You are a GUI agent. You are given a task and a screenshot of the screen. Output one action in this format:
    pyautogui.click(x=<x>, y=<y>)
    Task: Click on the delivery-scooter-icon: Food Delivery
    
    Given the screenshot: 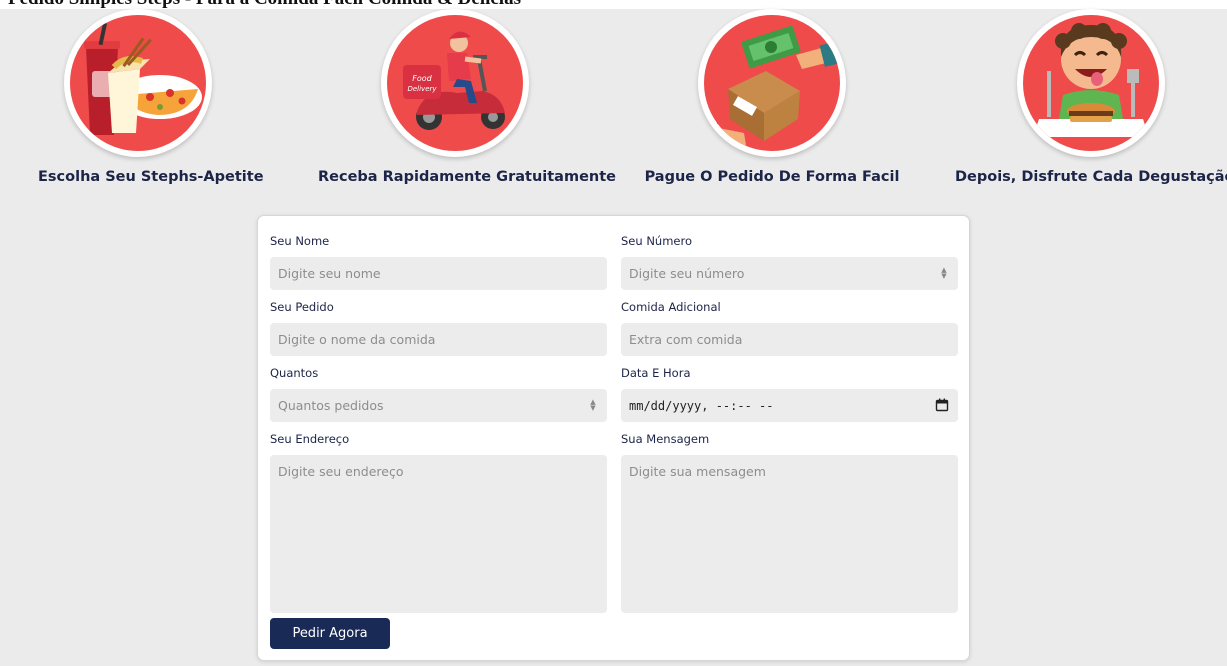 What is the action you would take?
    pyautogui.click(x=455, y=83)
    